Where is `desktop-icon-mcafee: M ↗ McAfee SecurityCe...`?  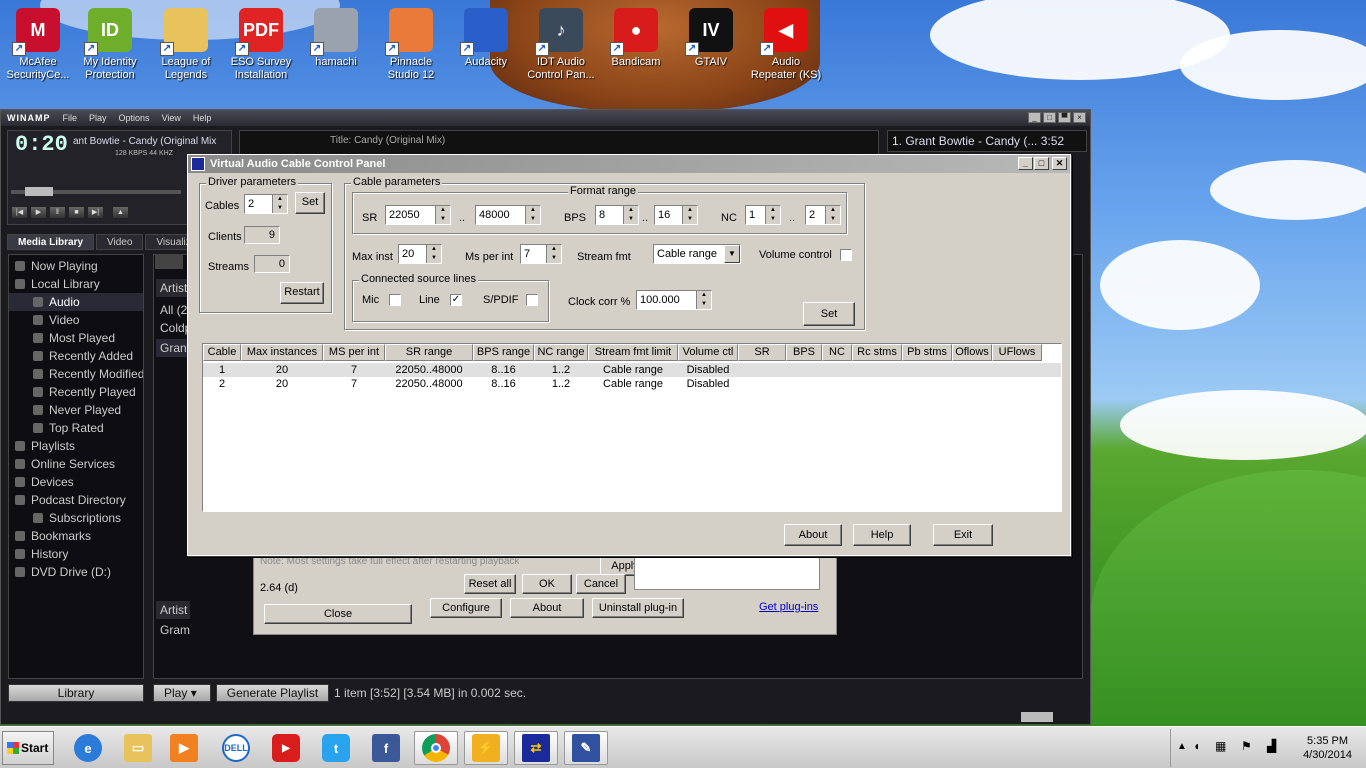 desktop-icon-mcafee: M ↗ McAfee SecurityCe... is located at coordinates (38, 42).